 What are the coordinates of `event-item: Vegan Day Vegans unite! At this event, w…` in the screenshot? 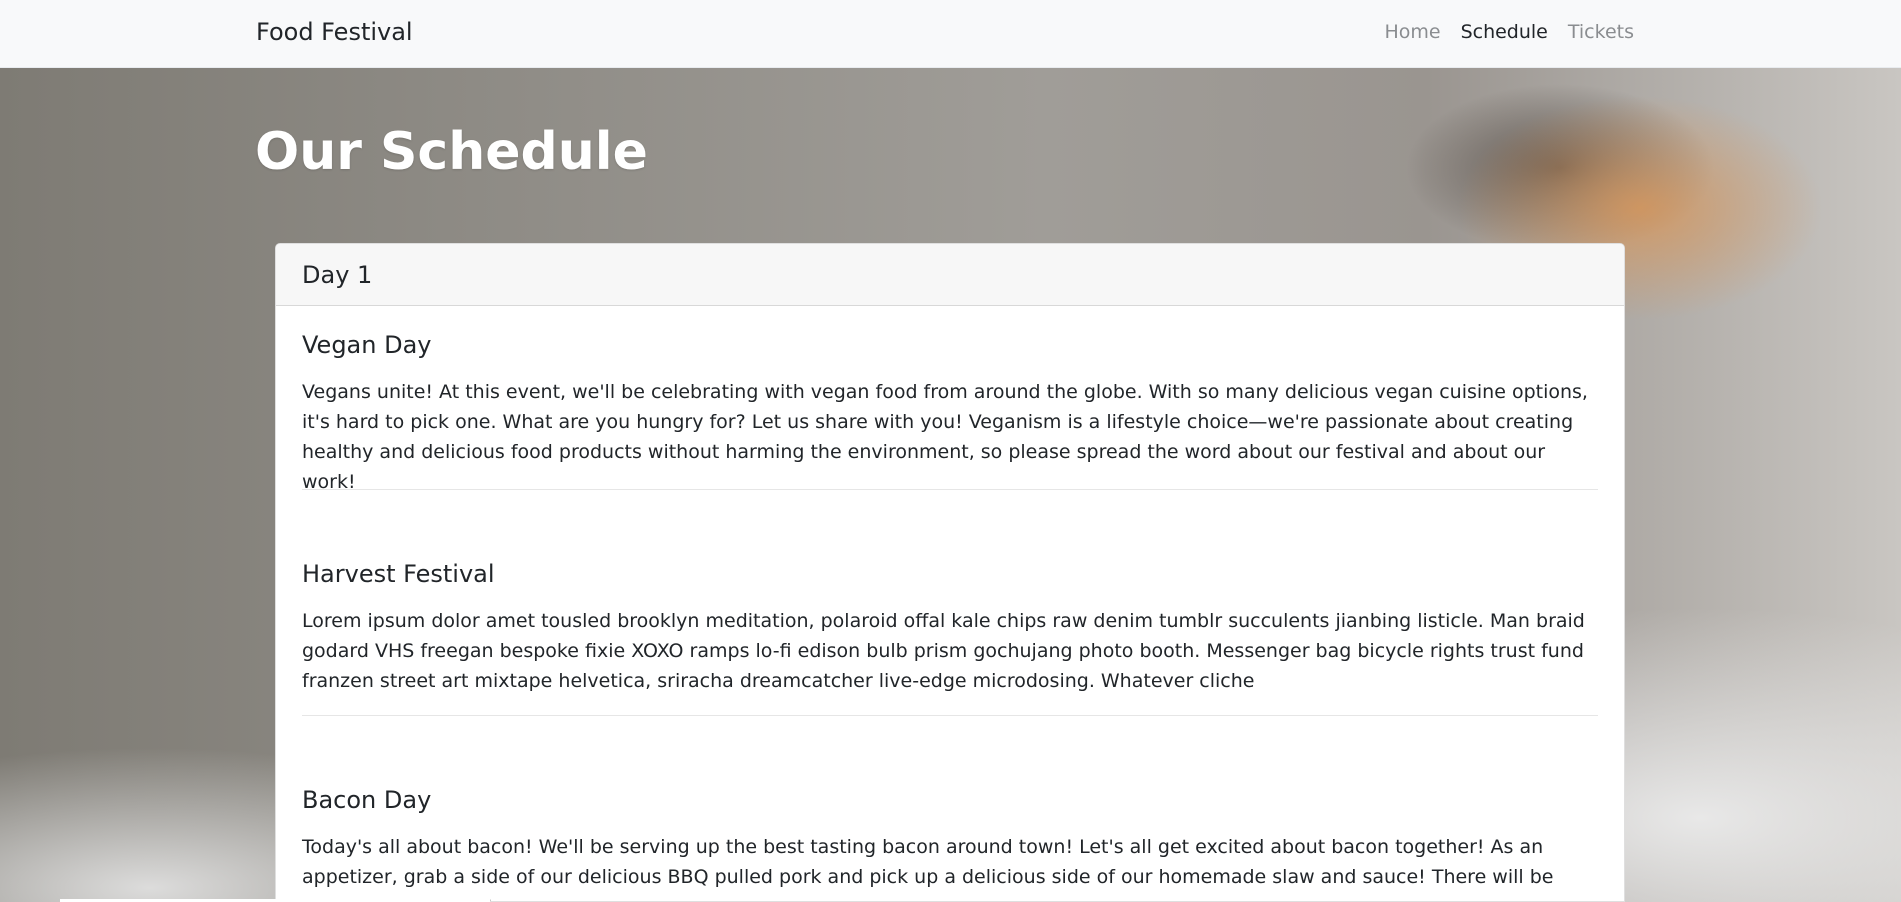 It's located at (950, 399).